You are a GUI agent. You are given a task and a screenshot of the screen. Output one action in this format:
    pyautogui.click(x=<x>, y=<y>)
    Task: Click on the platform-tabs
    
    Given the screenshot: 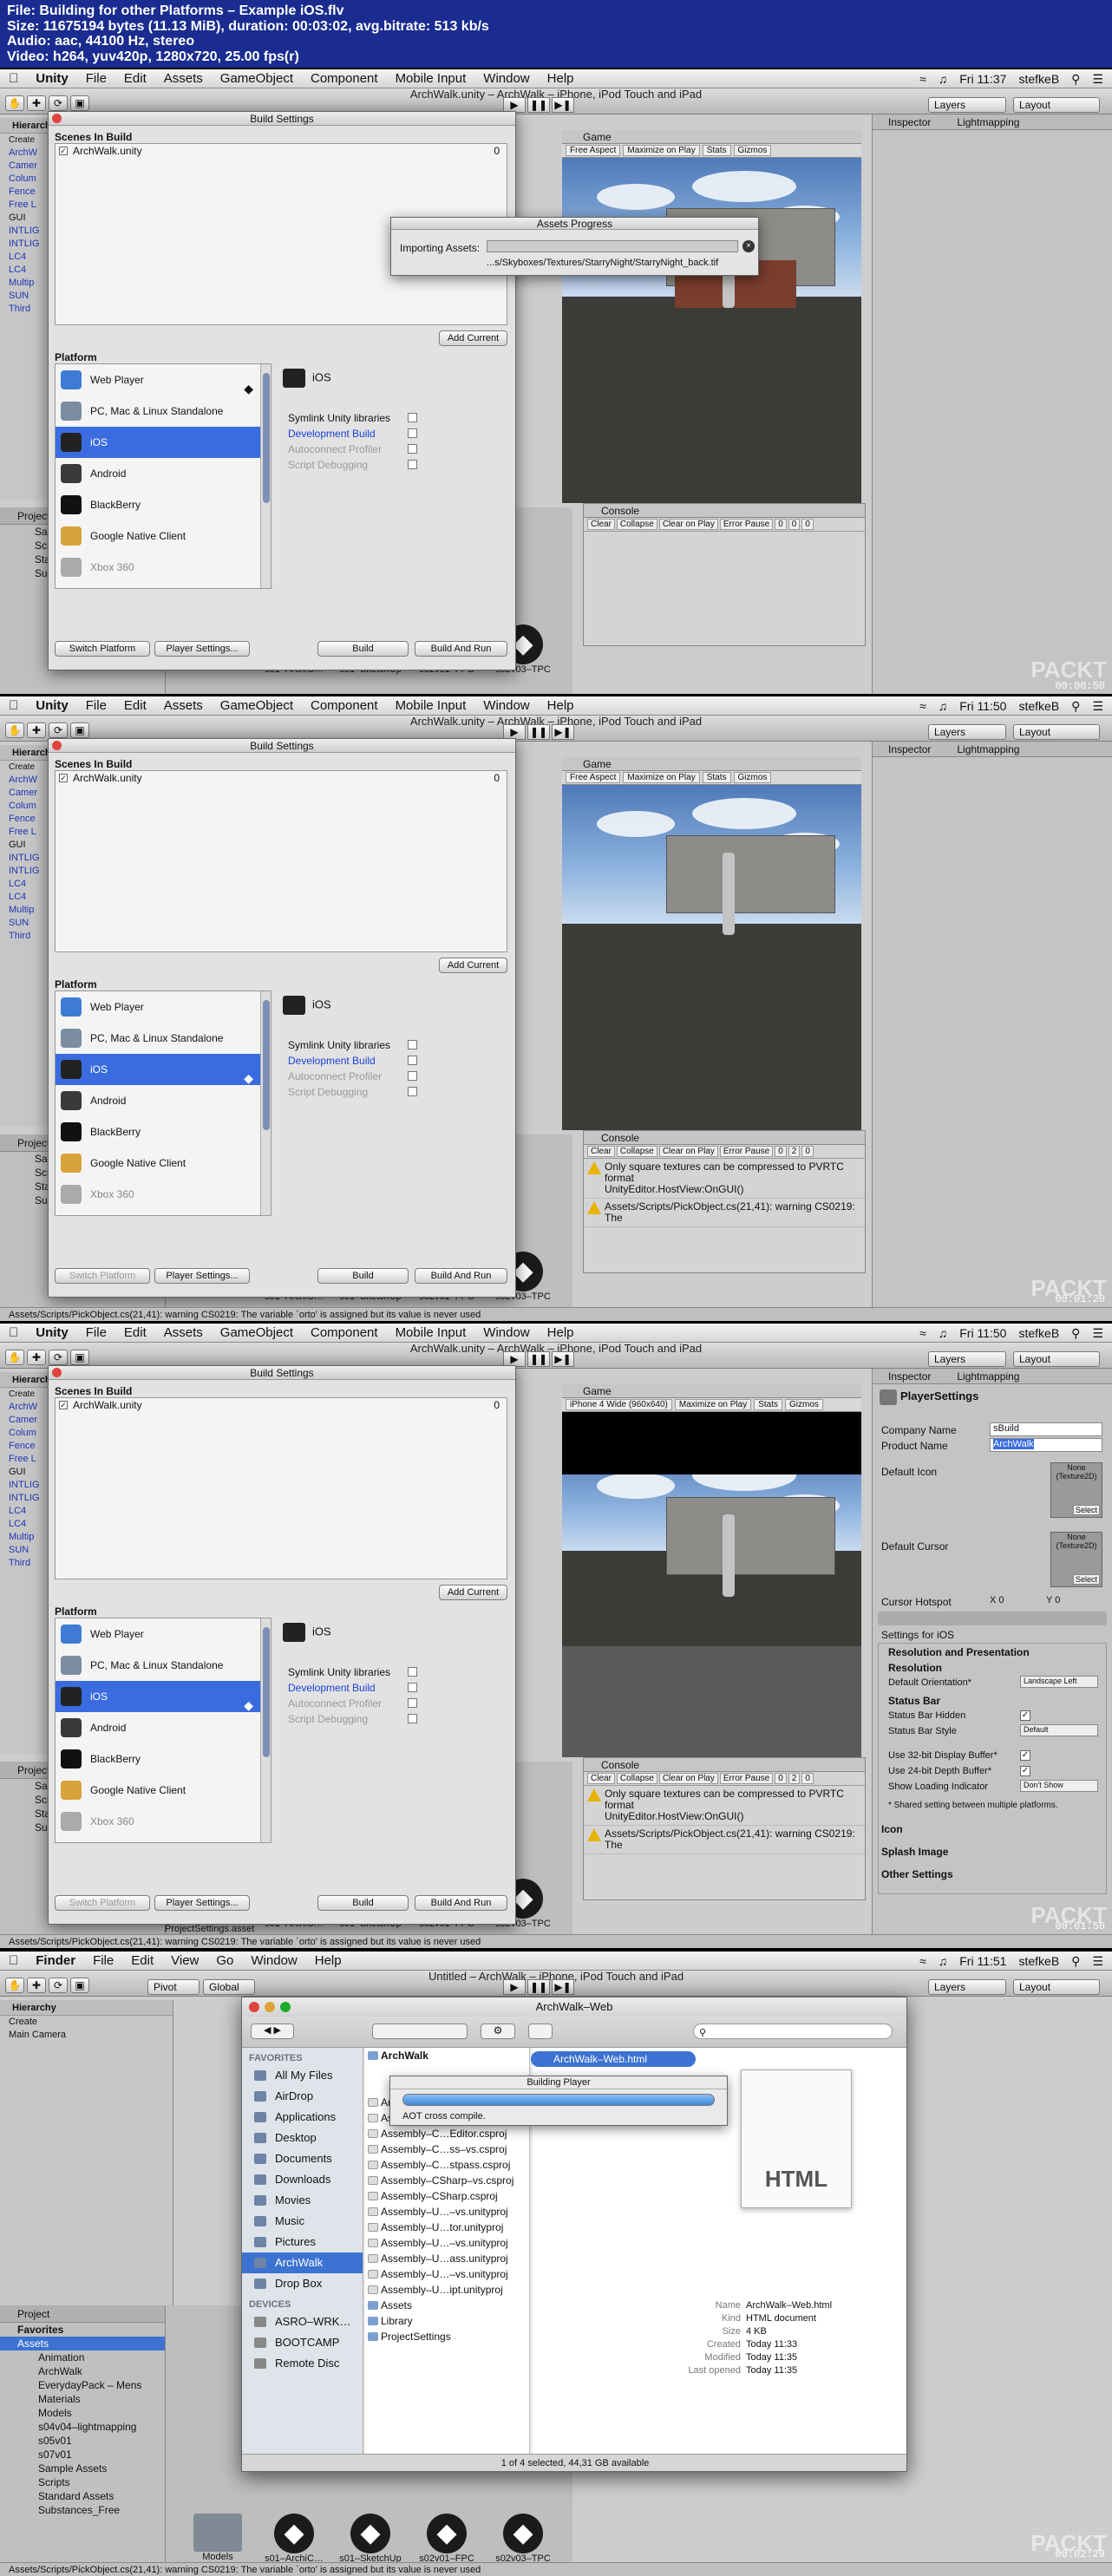 What is the action you would take?
    pyautogui.click(x=992, y=1618)
    